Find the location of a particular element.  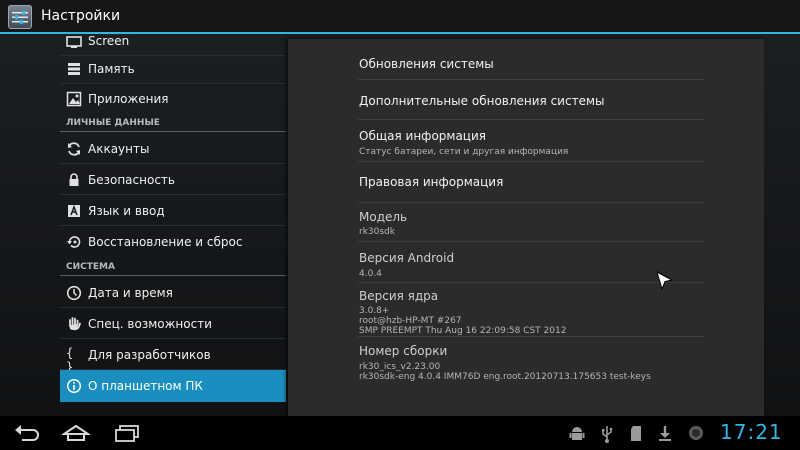

sidebar-item-developer: { } Для разработчиков is located at coordinates (173, 357).